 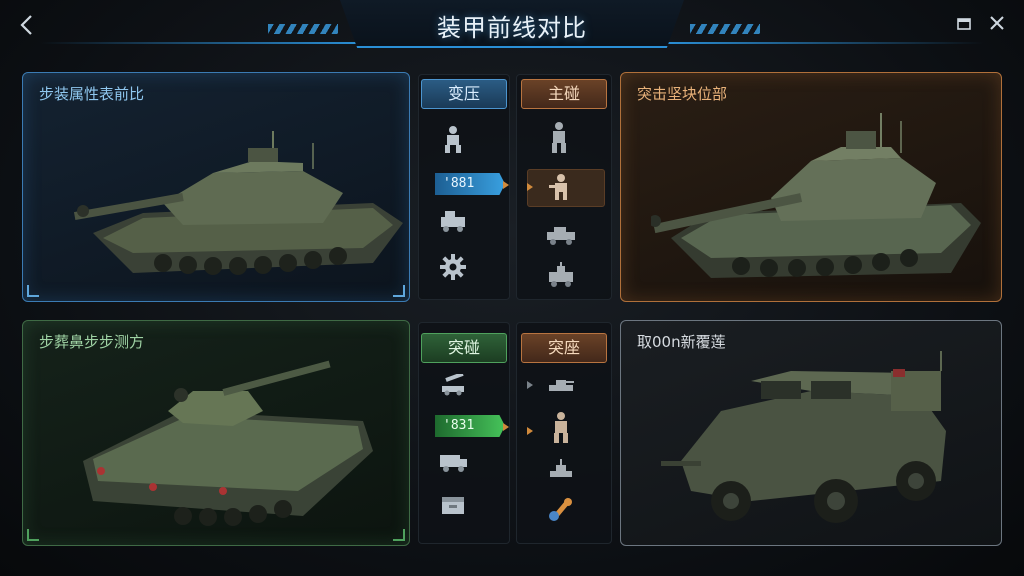 I want to click on turret-icon, so click(x=561, y=469).